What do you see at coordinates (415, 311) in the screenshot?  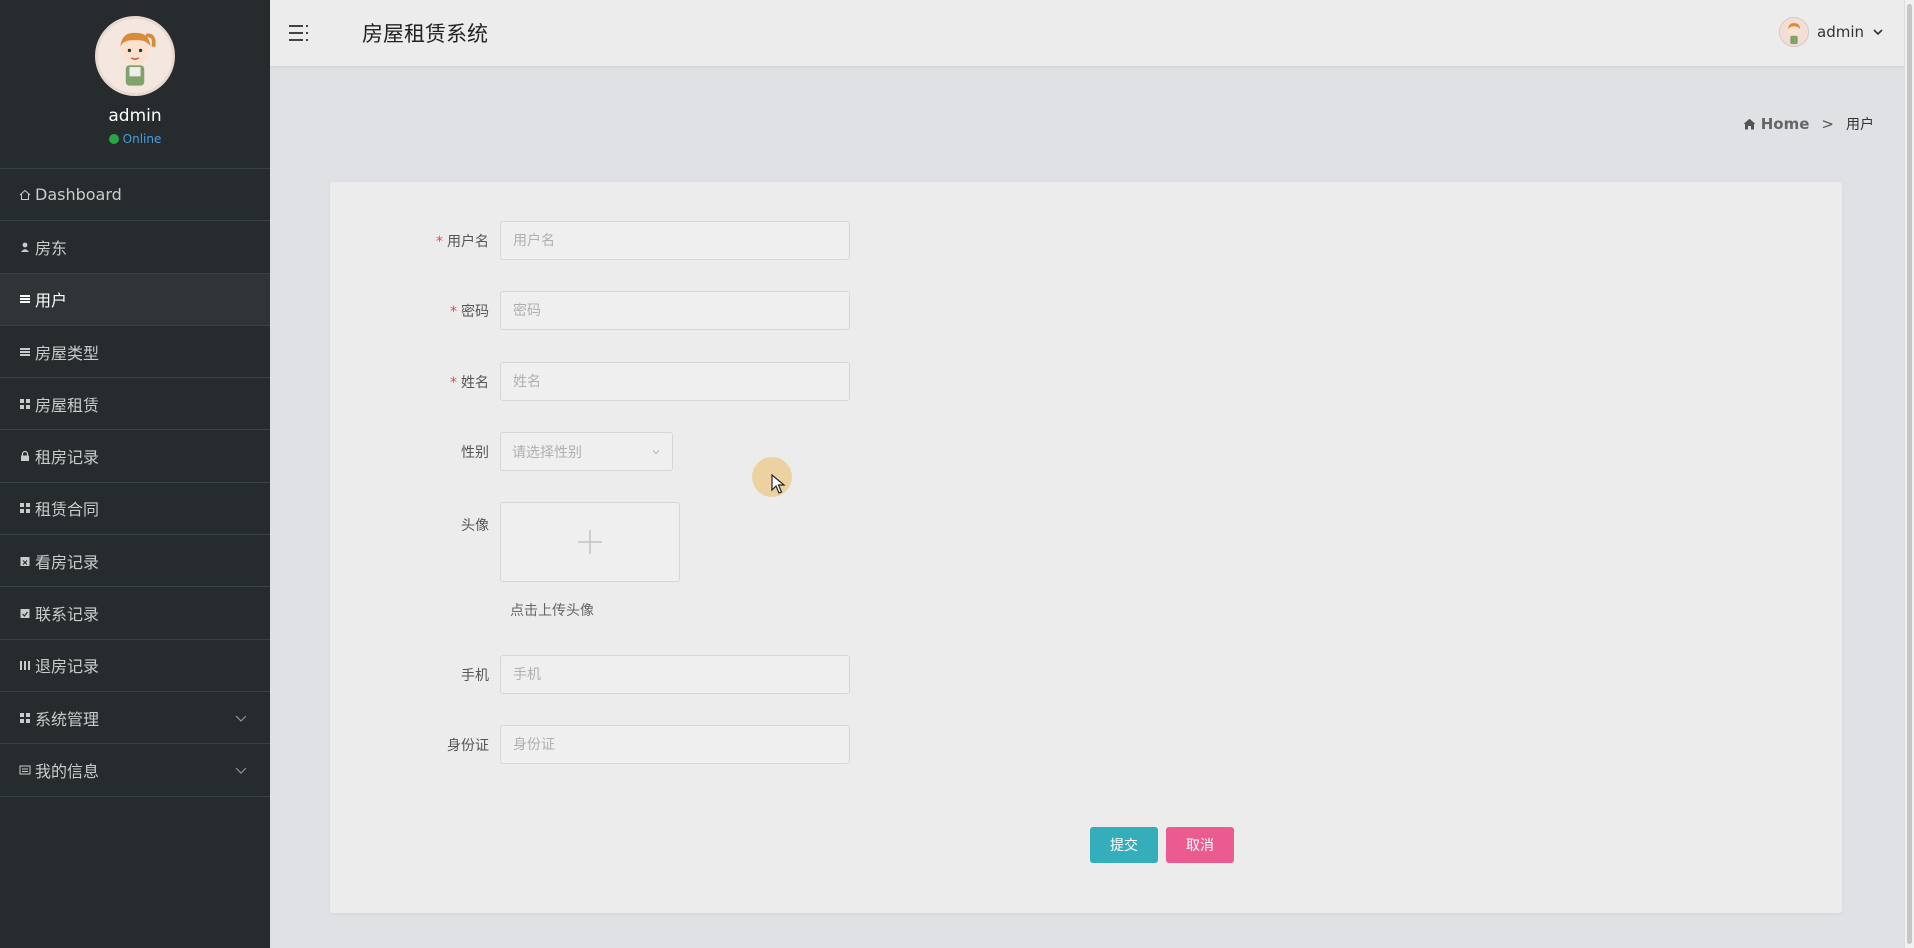 I see `password-label: * 密码` at bounding box center [415, 311].